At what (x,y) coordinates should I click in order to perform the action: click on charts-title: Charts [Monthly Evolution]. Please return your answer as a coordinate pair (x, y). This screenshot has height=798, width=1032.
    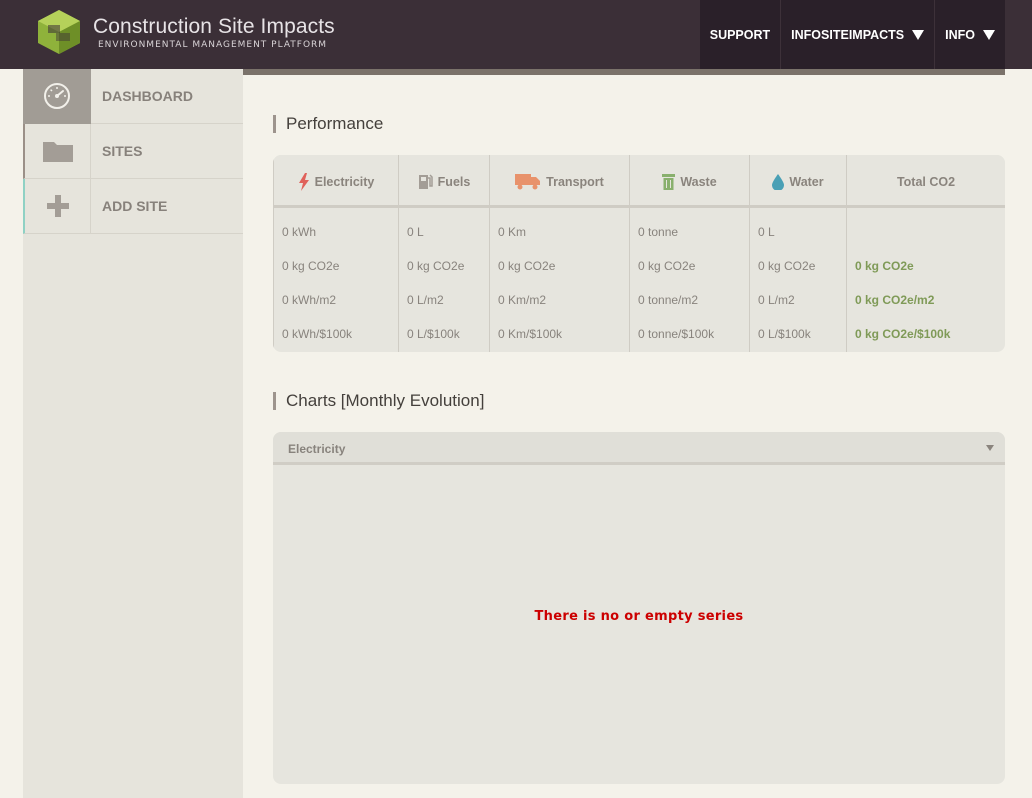
    Looking at the image, I should click on (378, 401).